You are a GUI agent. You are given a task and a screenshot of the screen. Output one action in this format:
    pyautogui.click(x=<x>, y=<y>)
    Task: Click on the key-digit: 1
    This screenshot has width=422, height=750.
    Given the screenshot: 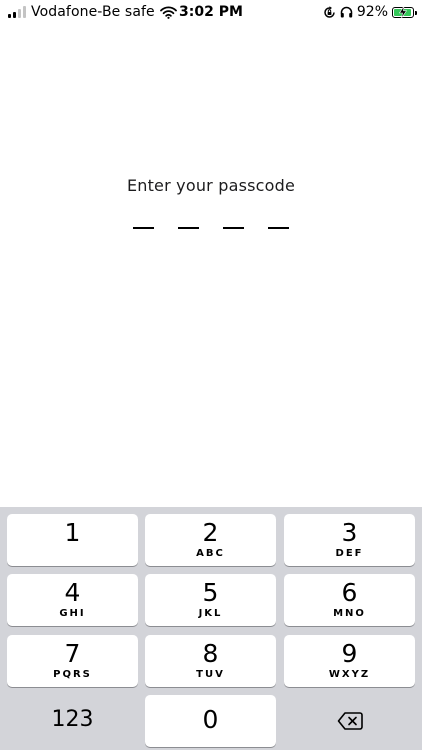 What is the action you would take?
    pyautogui.click(x=72, y=532)
    